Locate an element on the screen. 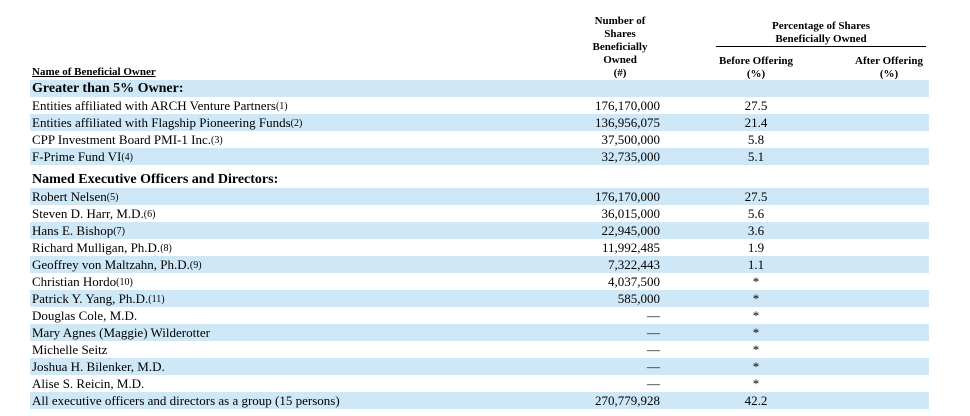  shares-owned: 4,037,500 is located at coordinates (634, 281).